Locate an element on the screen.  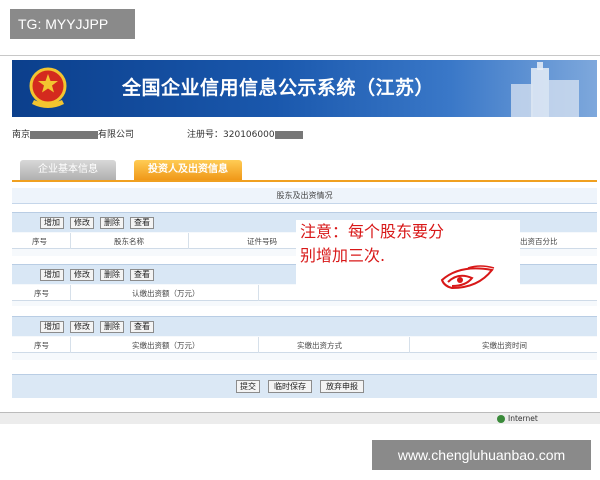
column-header: 股东名称 is located at coordinates (129, 241).